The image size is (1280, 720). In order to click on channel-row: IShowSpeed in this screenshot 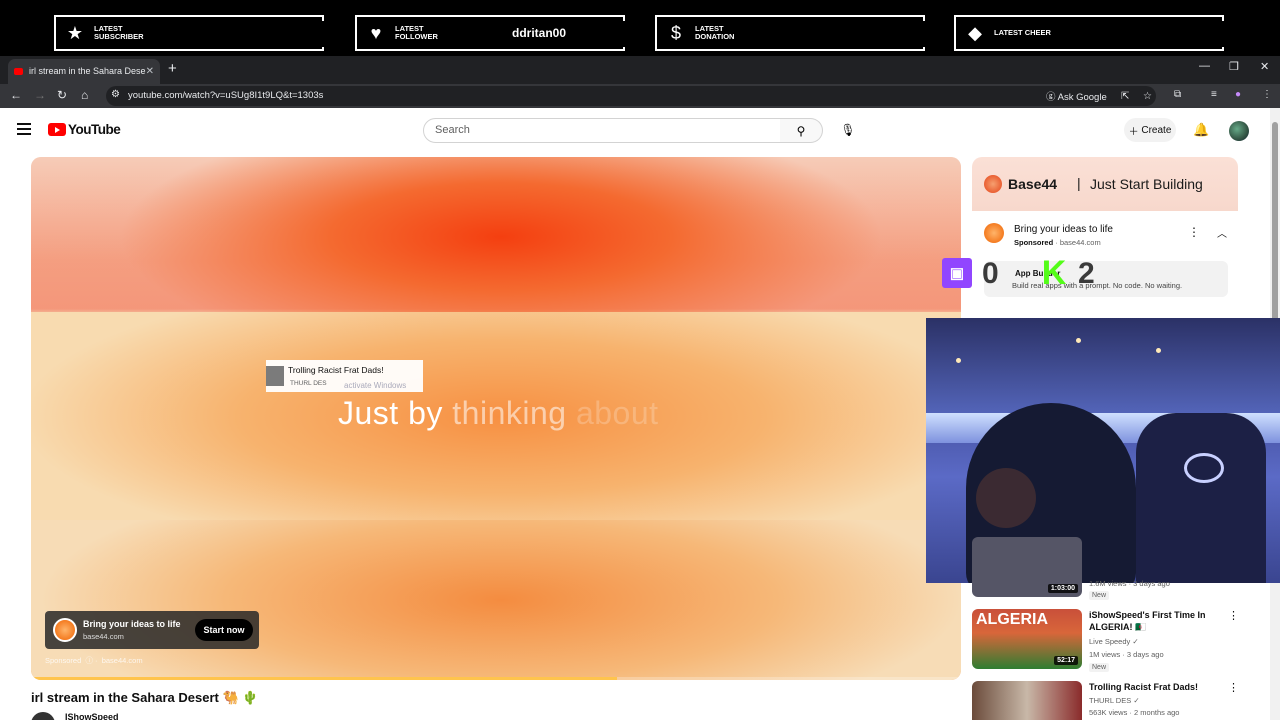, I will do `click(496, 716)`.